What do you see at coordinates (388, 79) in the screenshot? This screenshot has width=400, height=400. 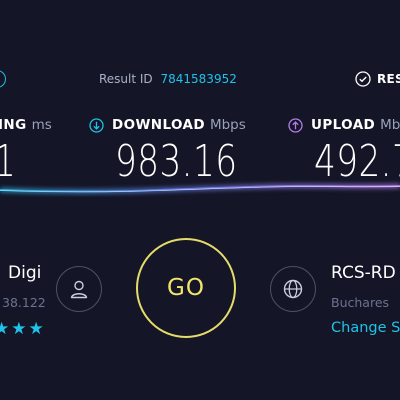 I see `results-button-label: RES` at bounding box center [388, 79].